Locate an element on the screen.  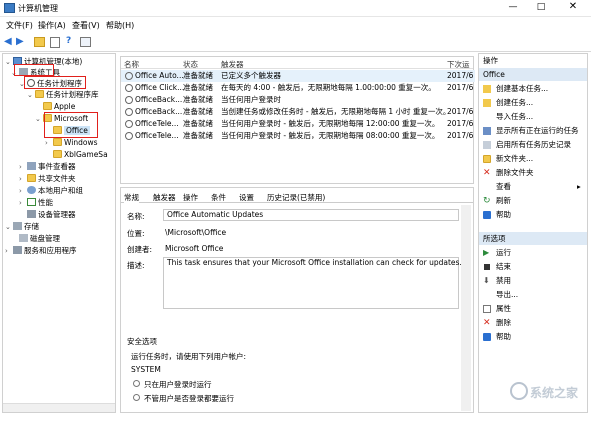
history-icon is located at coordinates (487, 145).